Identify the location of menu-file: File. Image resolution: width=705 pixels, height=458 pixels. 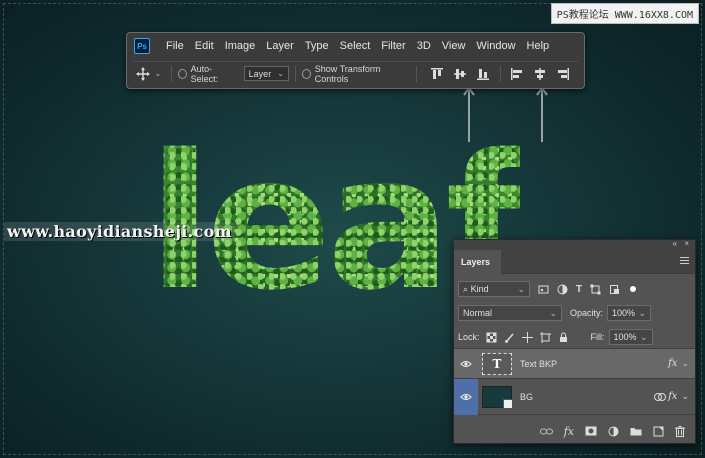
(175, 46).